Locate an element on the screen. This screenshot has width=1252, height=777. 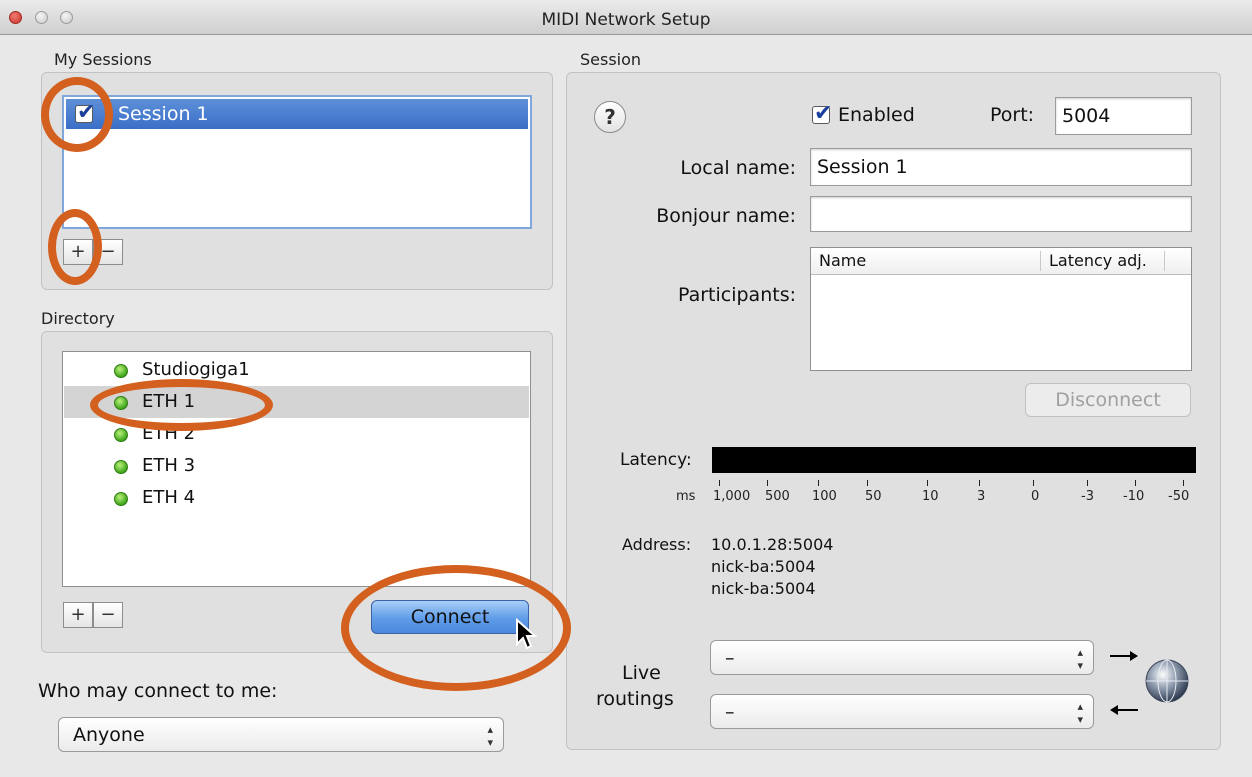
bonjour-name-label: Bonjour name: is located at coordinates (726, 216).